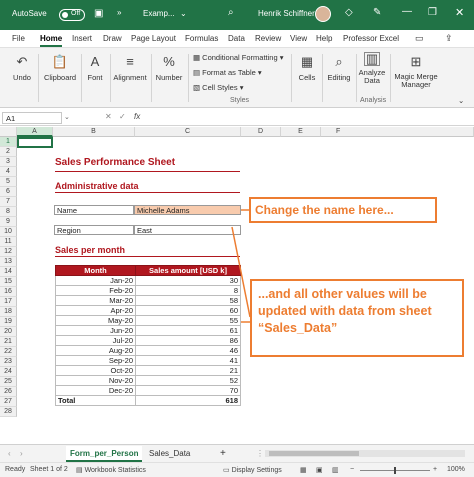 The width and height of the screenshot is (474, 477). What do you see at coordinates (298, 38) in the screenshot?
I see `menu-view: View` at bounding box center [298, 38].